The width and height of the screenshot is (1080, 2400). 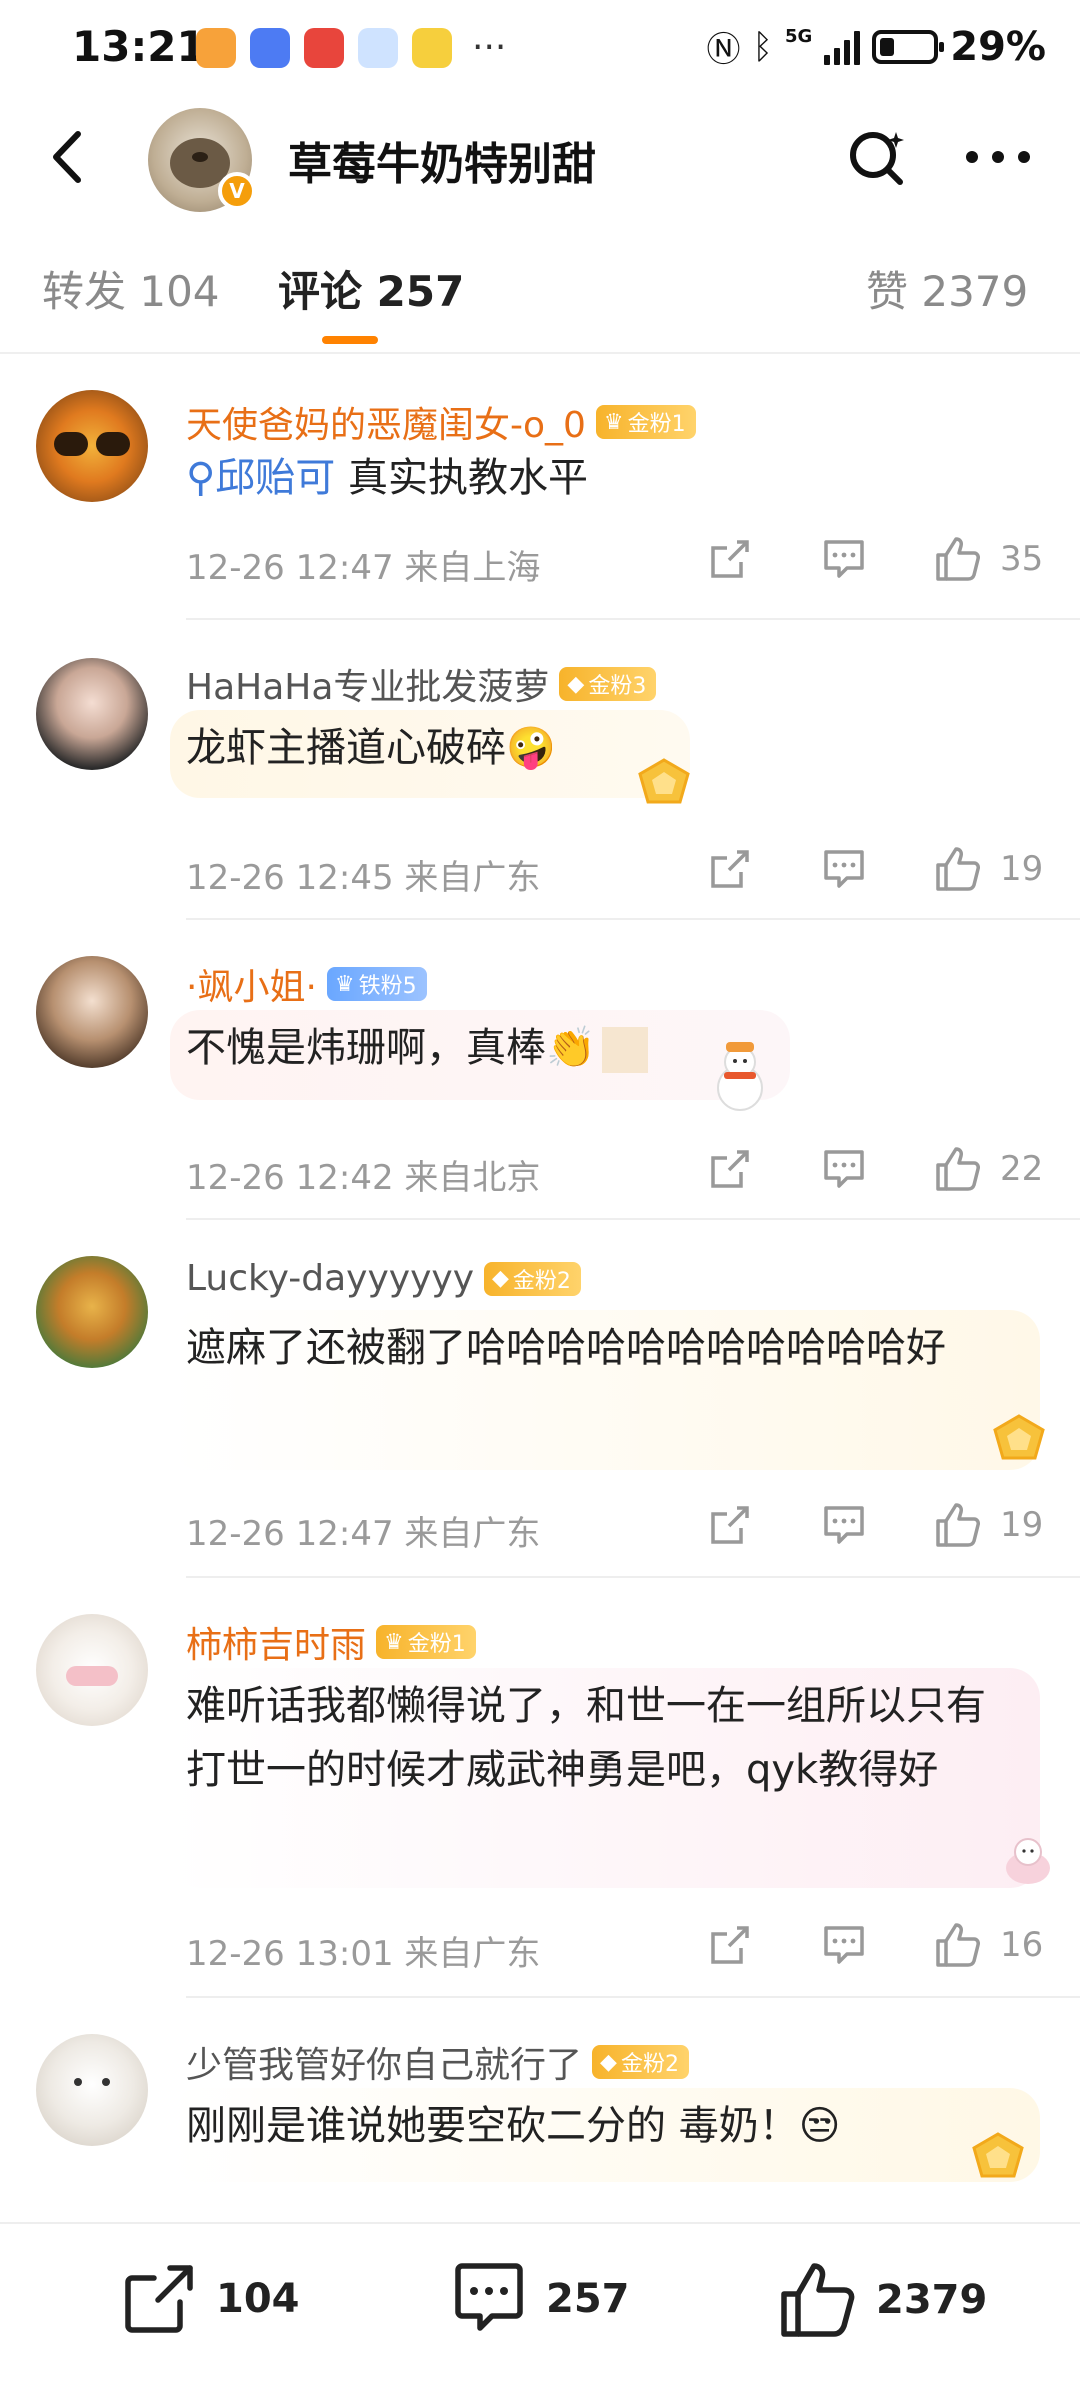 What do you see at coordinates (275, 478) in the screenshot?
I see `mention-link: 邱贻可` at bounding box center [275, 478].